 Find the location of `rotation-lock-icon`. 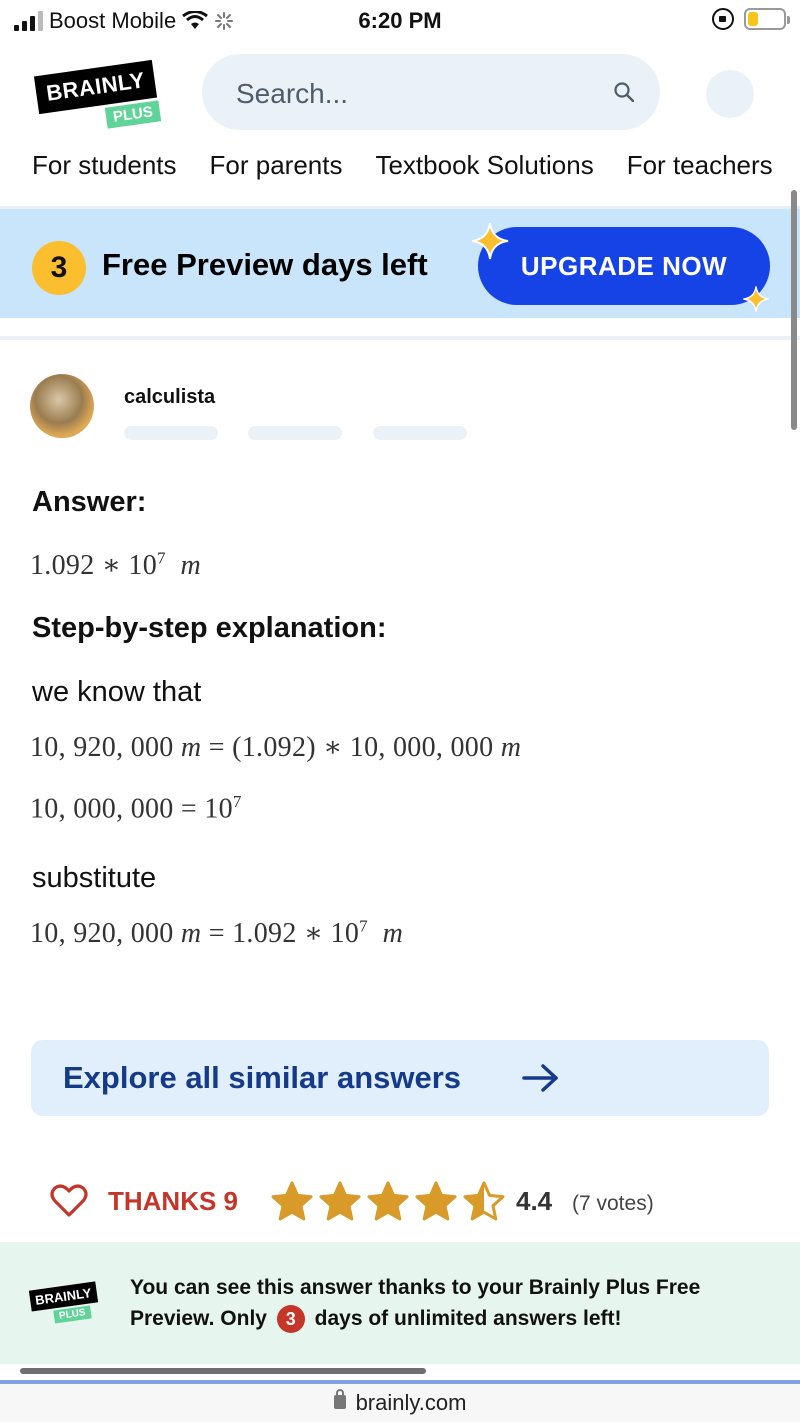

rotation-lock-icon is located at coordinates (723, 19).